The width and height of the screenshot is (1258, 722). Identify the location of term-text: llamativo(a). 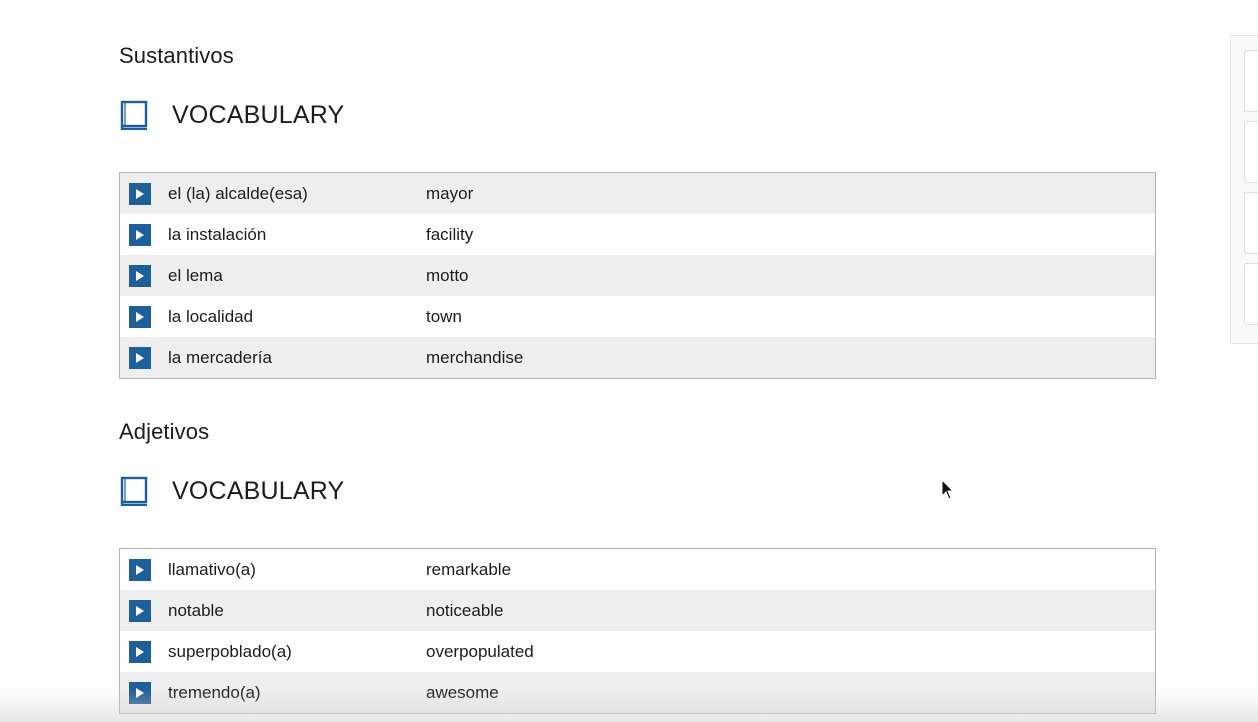
(212, 569).